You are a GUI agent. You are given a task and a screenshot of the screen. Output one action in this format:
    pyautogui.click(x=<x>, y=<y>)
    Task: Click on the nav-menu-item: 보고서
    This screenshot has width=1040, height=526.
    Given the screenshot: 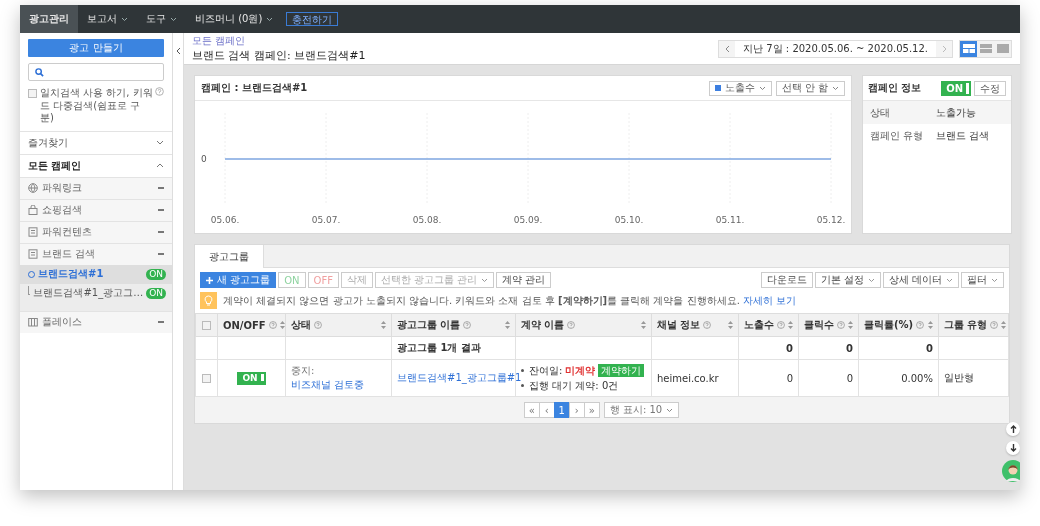 What is the action you would take?
    pyautogui.click(x=107, y=19)
    